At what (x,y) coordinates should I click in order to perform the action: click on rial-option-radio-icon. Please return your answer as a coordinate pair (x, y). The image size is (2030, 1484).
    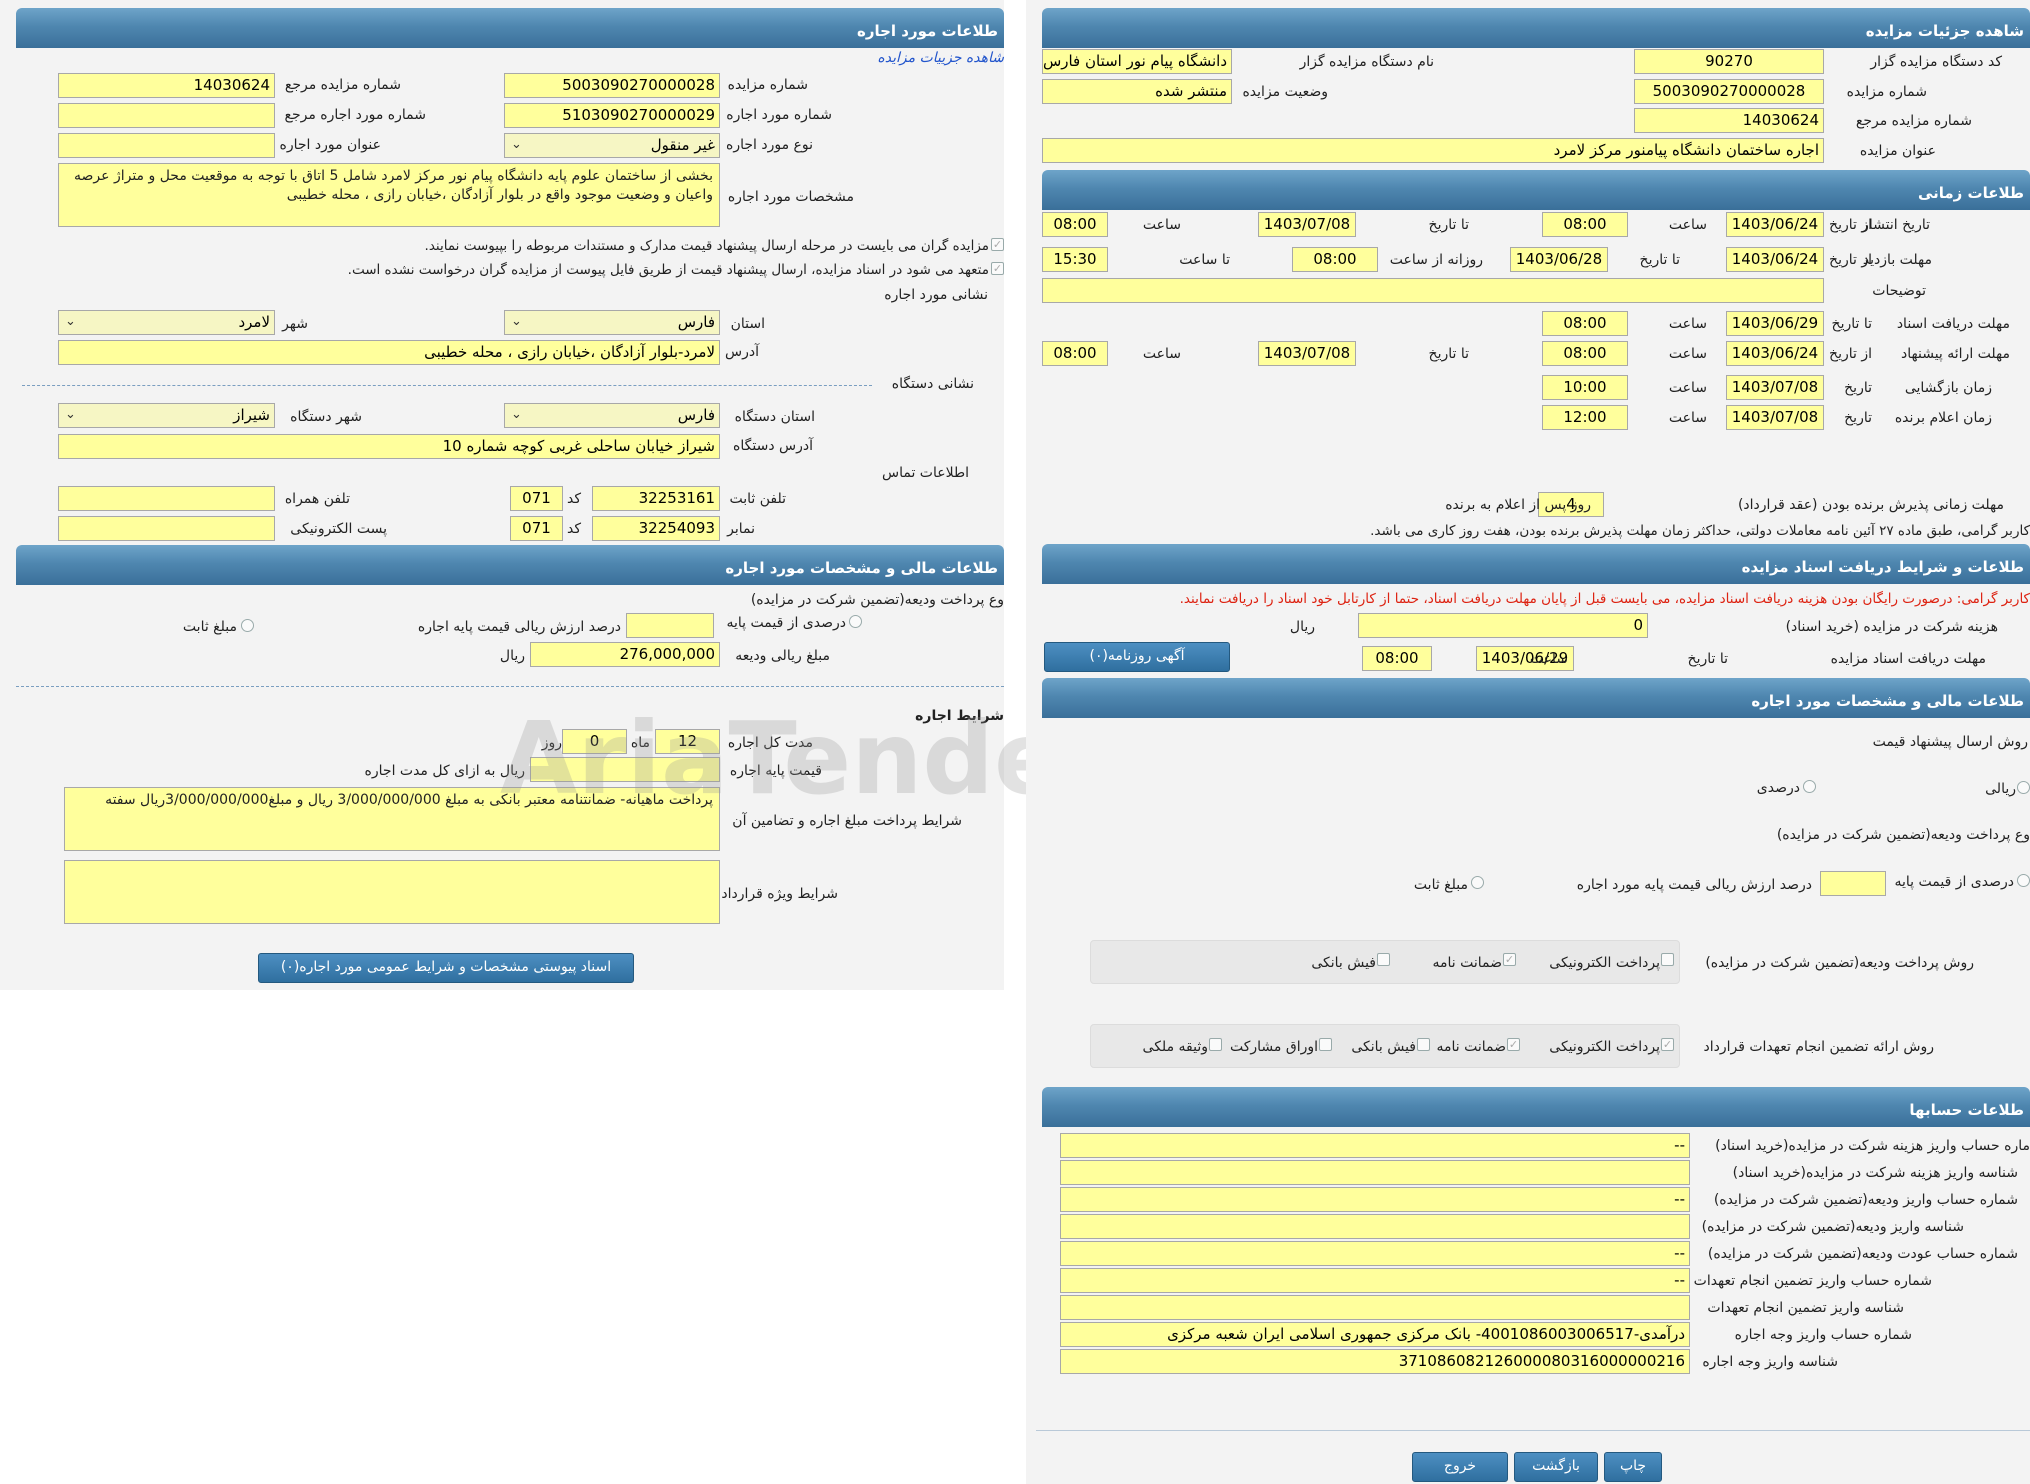
    Looking at the image, I should click on (2023, 787).